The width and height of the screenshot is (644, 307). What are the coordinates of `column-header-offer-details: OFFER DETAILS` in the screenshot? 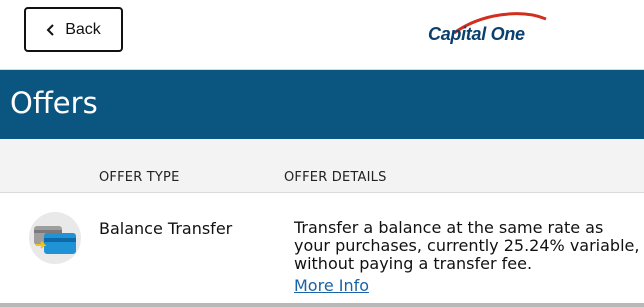 It's located at (335, 177).